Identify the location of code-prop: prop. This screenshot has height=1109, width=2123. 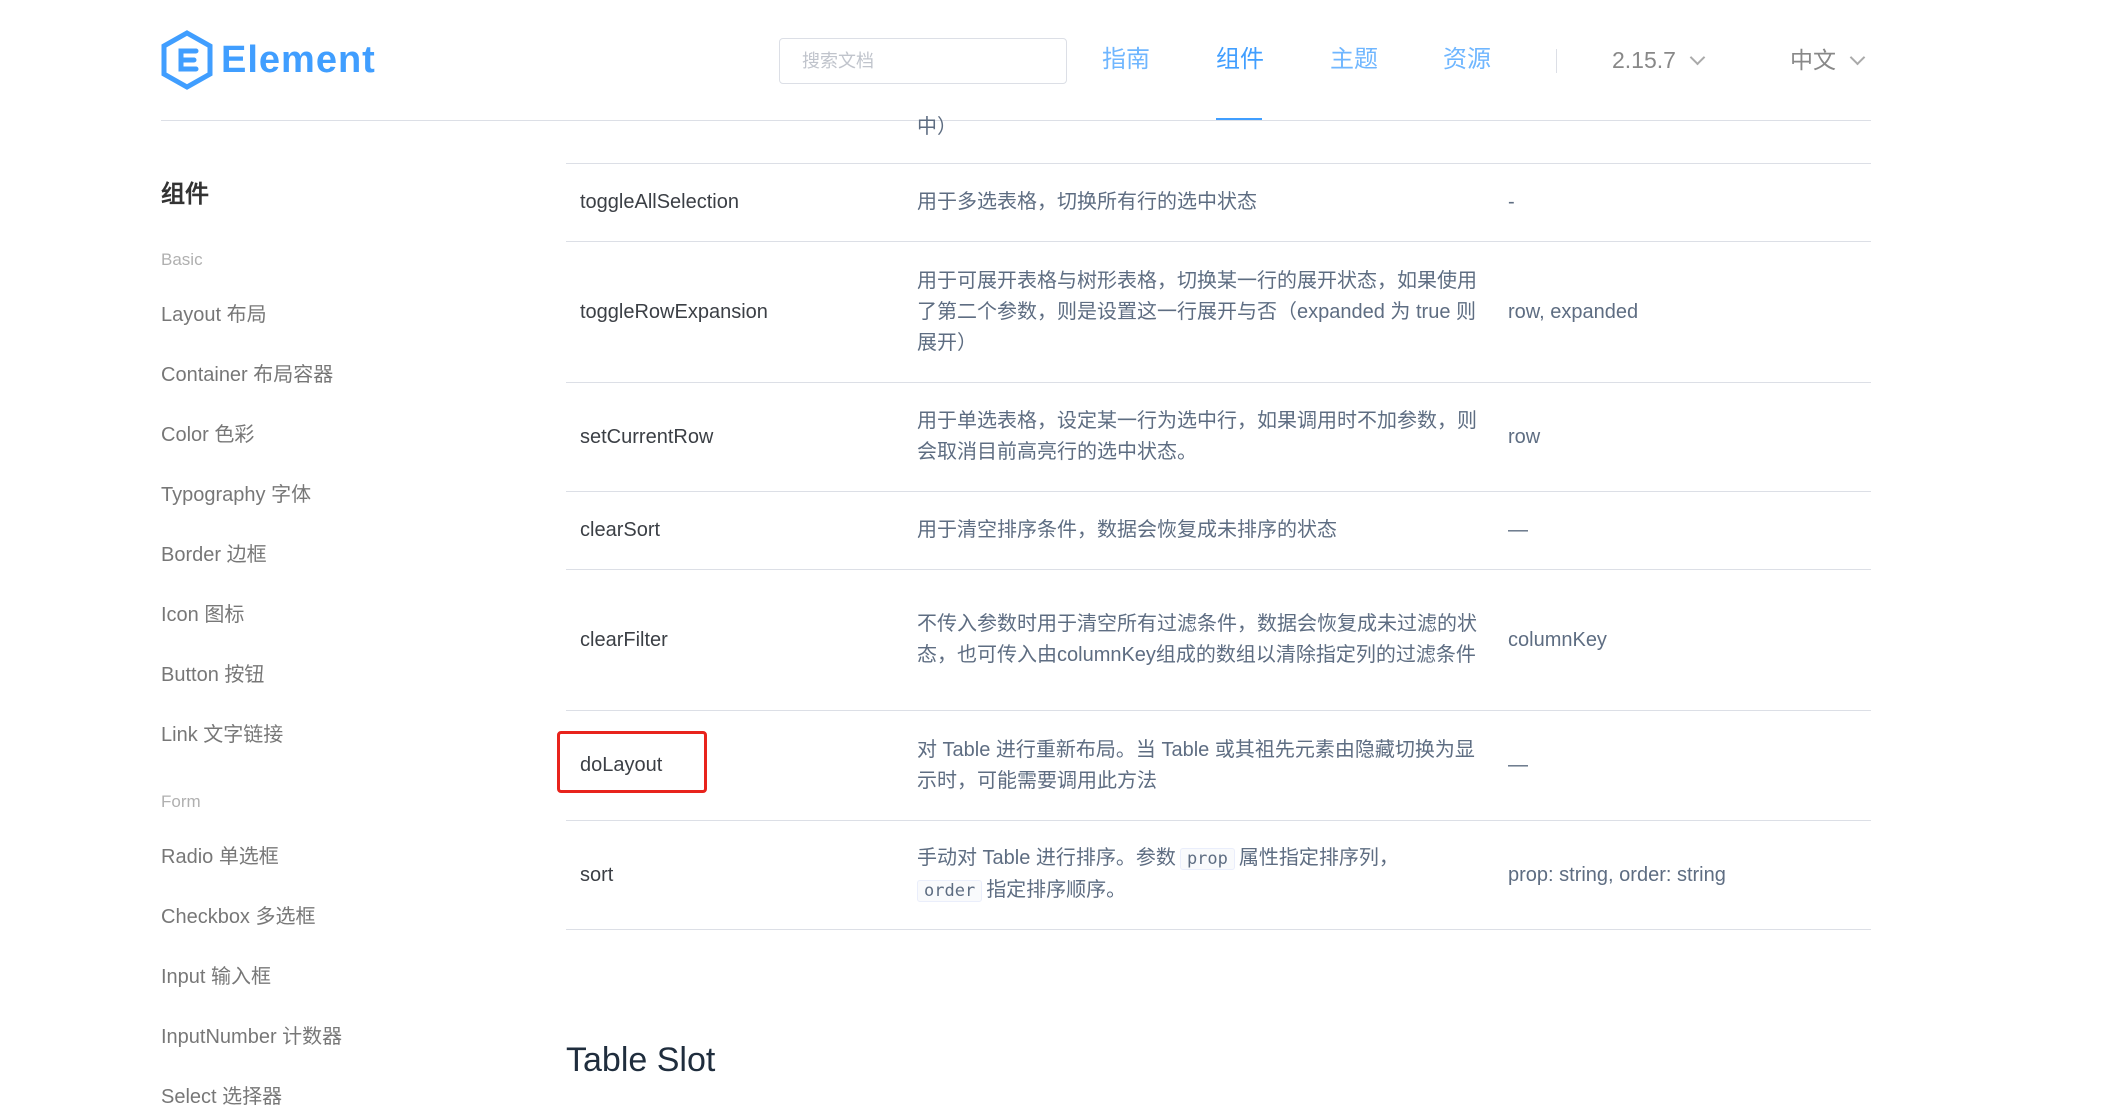
(1207, 859).